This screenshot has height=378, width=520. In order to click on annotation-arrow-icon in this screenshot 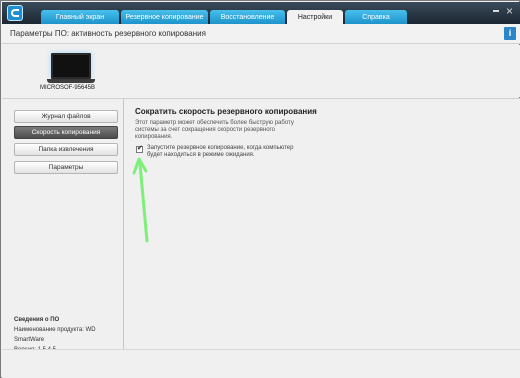, I will do `click(140, 200)`.